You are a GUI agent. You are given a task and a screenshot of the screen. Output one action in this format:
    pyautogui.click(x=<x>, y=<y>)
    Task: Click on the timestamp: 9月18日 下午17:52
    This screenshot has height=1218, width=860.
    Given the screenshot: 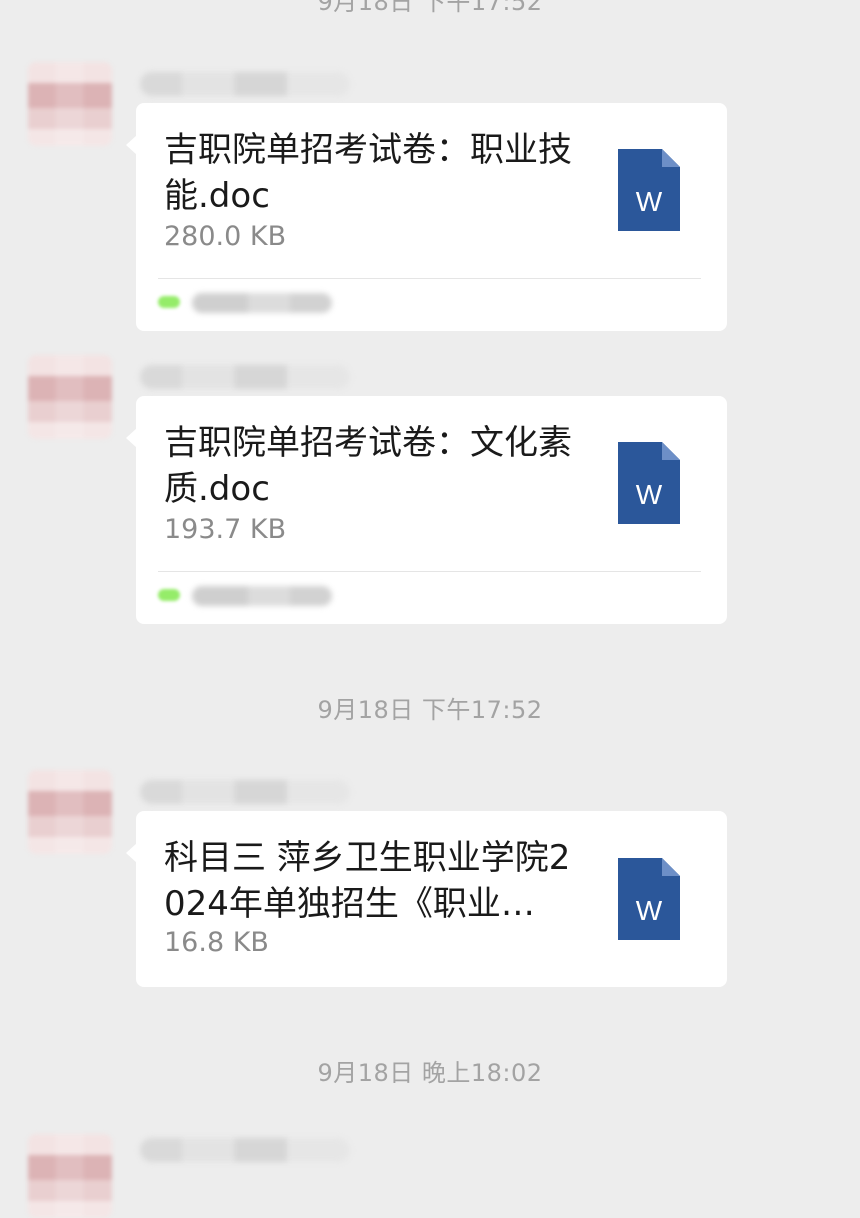 What is the action you would take?
    pyautogui.click(x=430, y=710)
    